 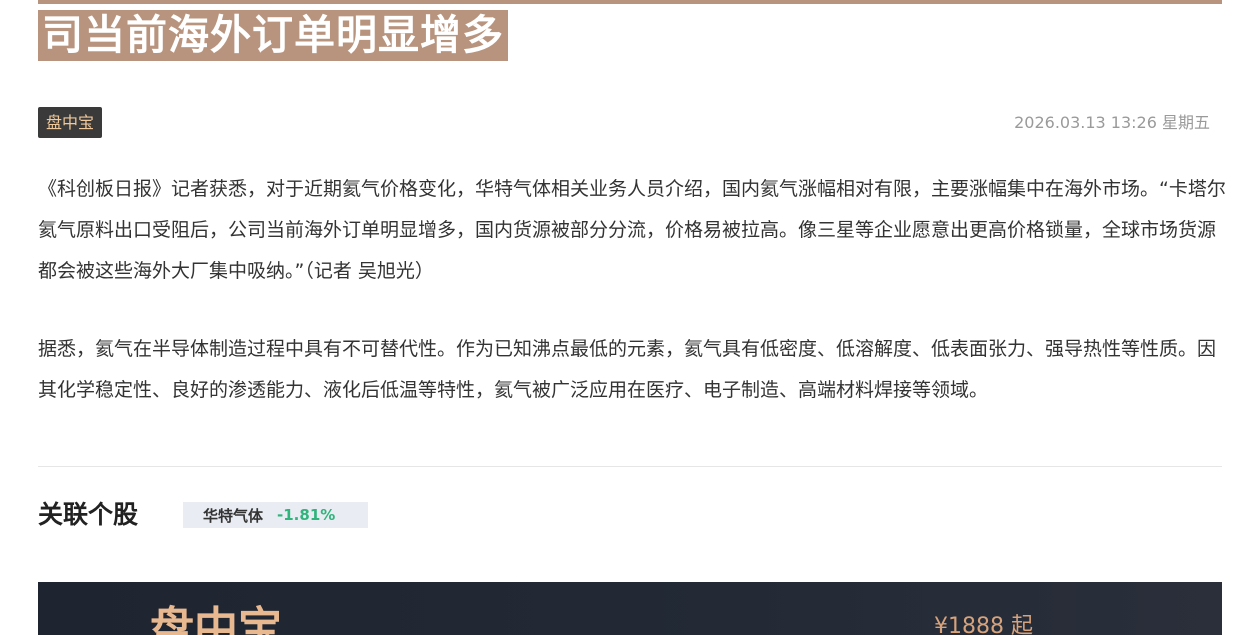 I want to click on related-stock-chip: 华特气体 -1.81%, so click(x=275, y=515).